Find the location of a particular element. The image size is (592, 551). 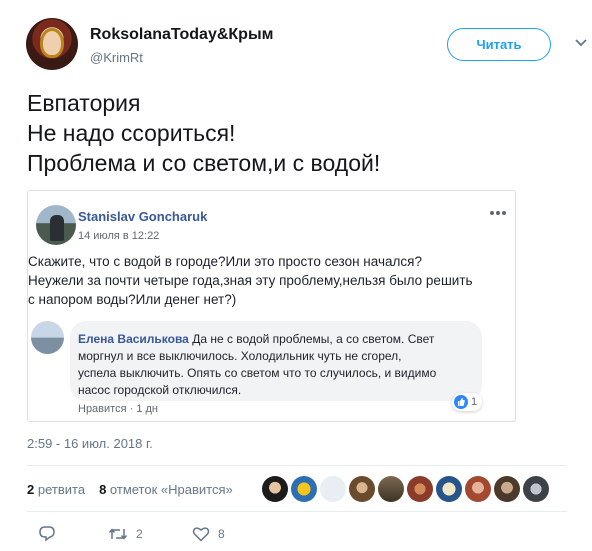

tweet-stats: 2 ретвита 8 отметок «Нравится» is located at coordinates (130, 489).